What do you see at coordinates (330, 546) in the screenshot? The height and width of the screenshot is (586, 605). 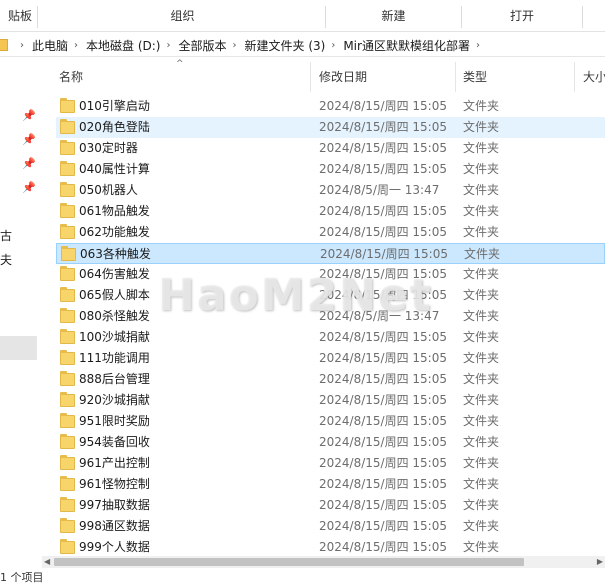 I see `file-row: 999个人数据 2024/8/15/周四 15:05 文件夹` at bounding box center [330, 546].